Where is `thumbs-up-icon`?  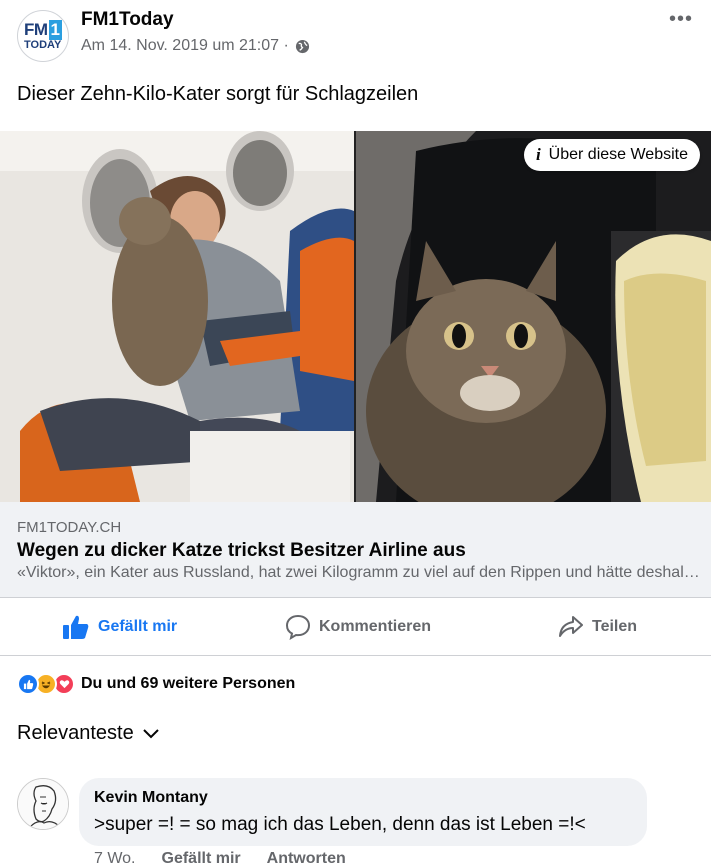
thumbs-up-icon is located at coordinates (76, 627).